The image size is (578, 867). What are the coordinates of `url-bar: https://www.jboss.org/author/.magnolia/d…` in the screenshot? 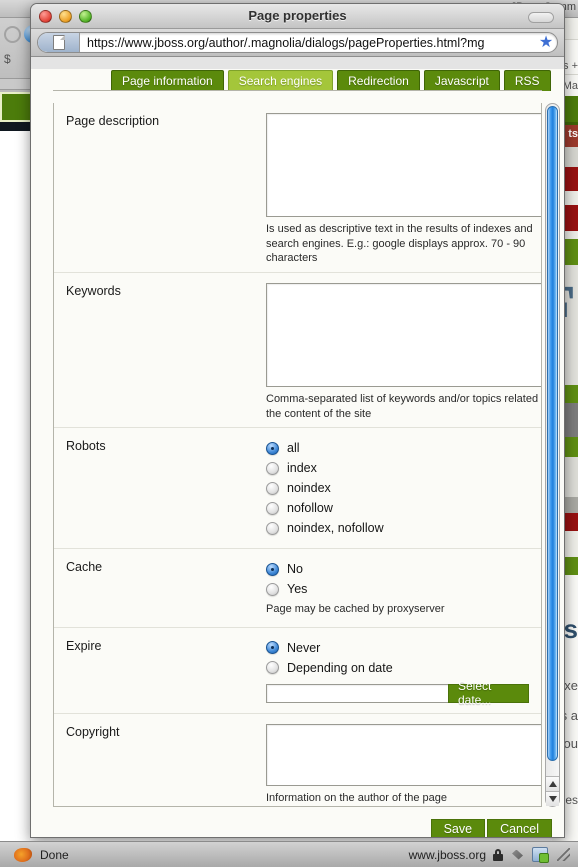 It's located at (297, 43).